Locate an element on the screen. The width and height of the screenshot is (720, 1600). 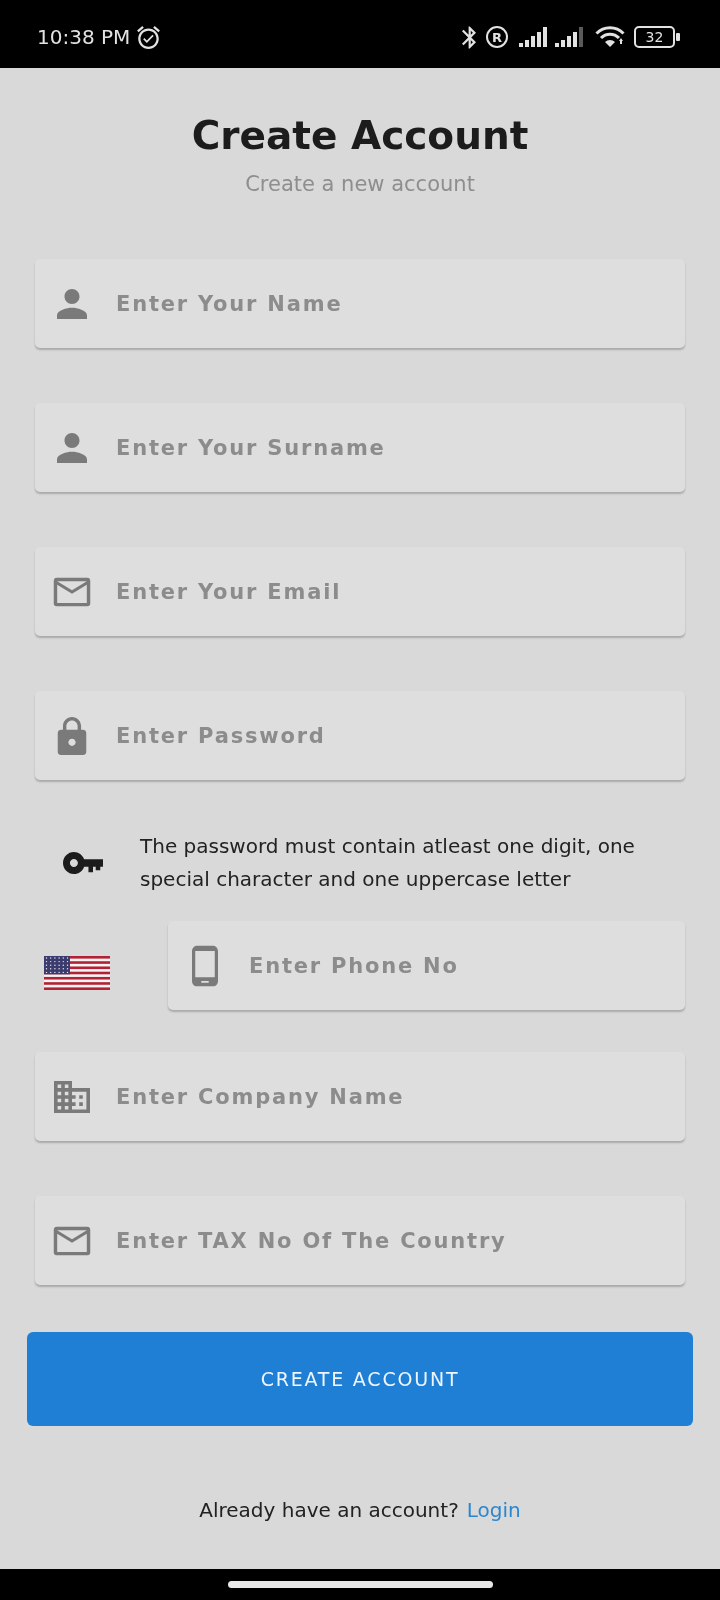
phone-number-field: Enter Phone No is located at coordinates (426, 965).